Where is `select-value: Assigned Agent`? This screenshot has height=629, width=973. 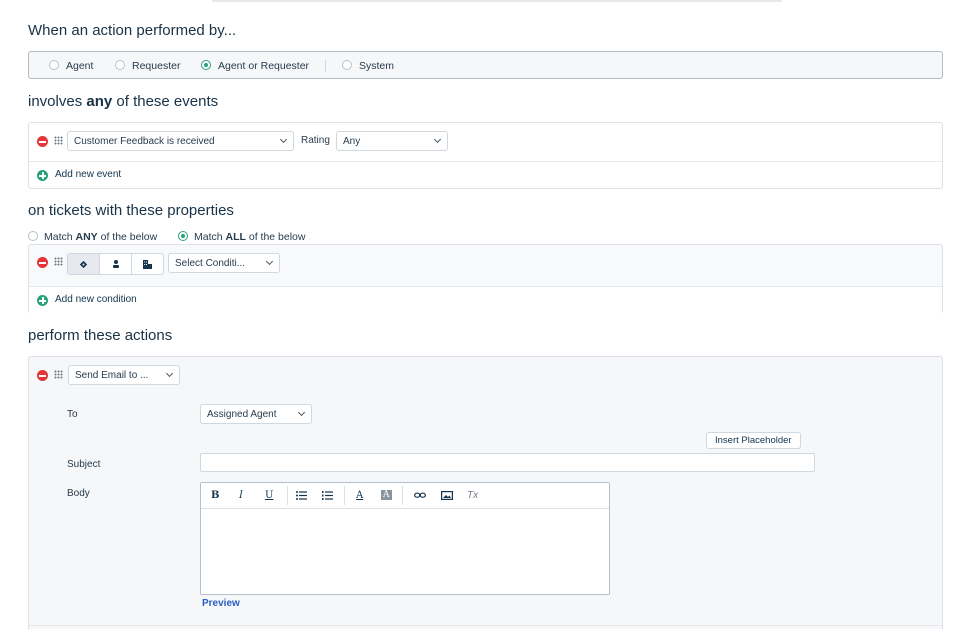
select-value: Assigned Agent is located at coordinates (242, 414).